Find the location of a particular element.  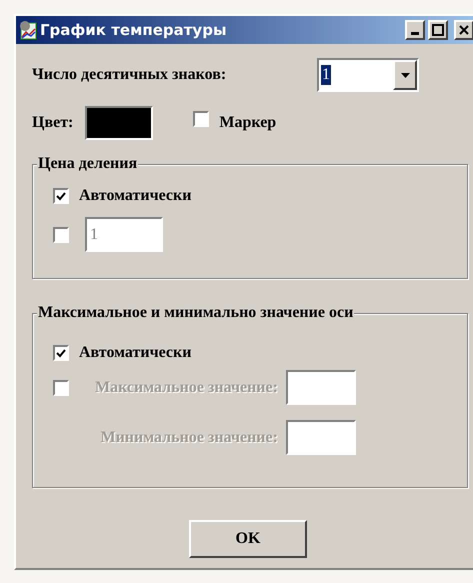

decimal-places-dropdown: 1 is located at coordinates (368, 75).